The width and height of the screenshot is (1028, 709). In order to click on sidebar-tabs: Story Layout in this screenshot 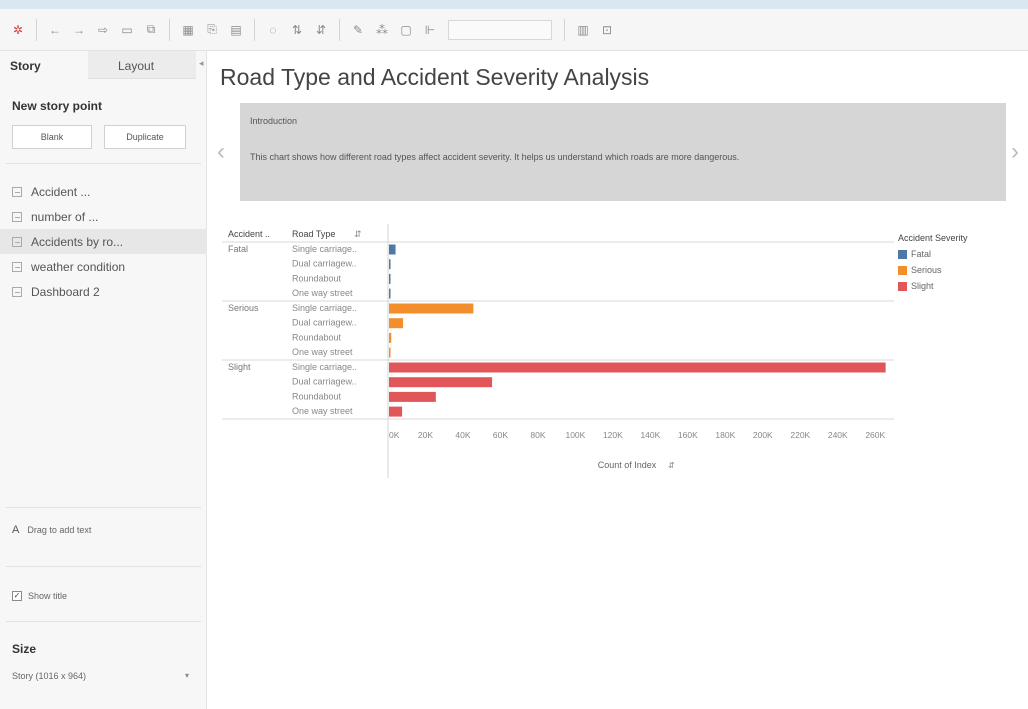, I will do `click(103, 65)`.